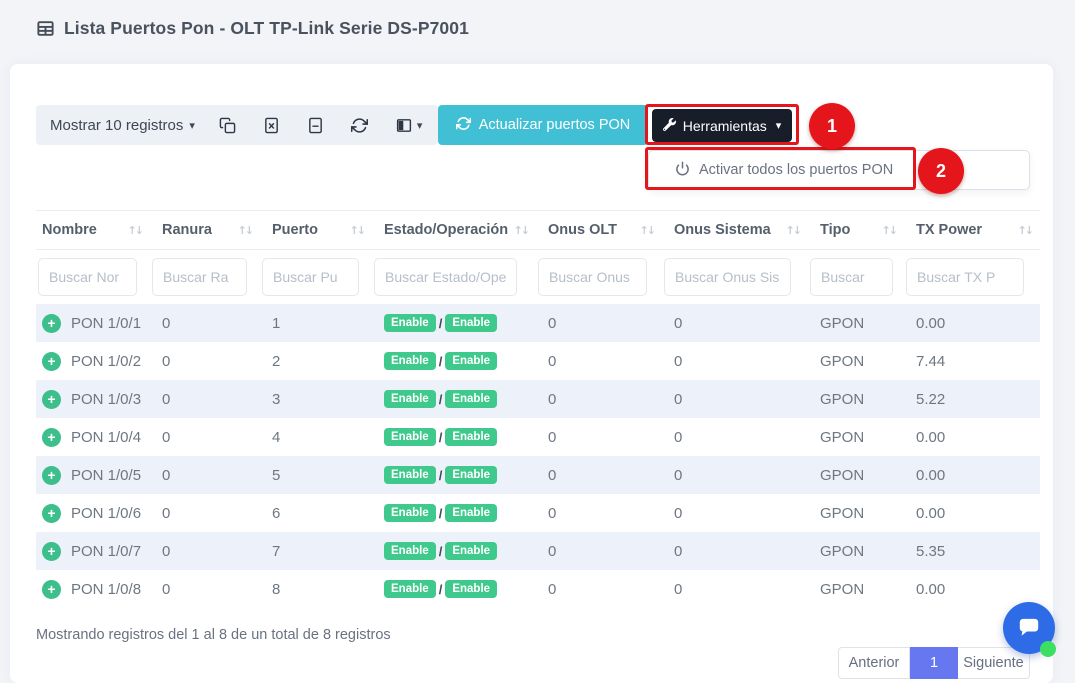 This screenshot has width=1075, height=683. Describe the element at coordinates (276, 589) in the screenshot. I see `puerto-value: 8` at that location.